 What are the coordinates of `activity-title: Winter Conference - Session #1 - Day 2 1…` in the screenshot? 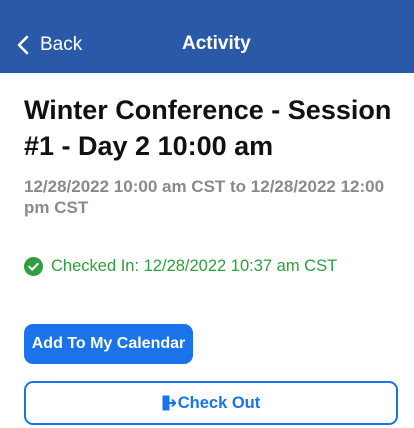 It's located at (208, 128).